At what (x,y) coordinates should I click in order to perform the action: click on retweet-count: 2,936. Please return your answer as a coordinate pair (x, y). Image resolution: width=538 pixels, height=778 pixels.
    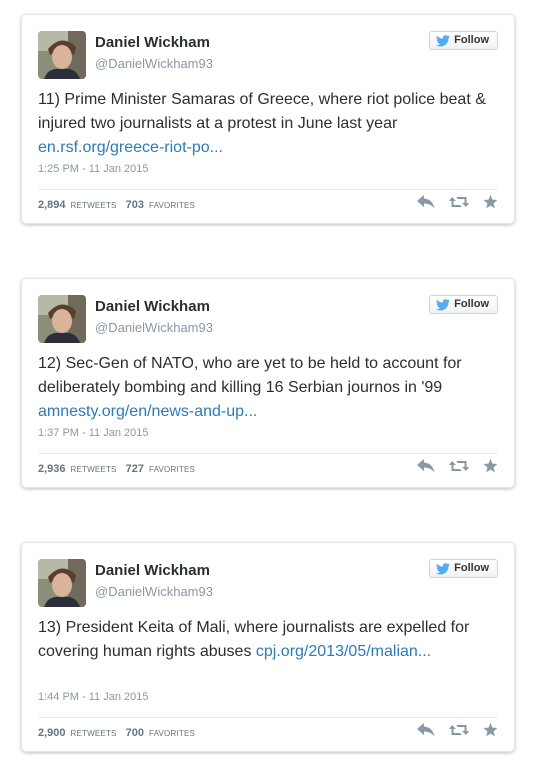
    Looking at the image, I should click on (52, 469).